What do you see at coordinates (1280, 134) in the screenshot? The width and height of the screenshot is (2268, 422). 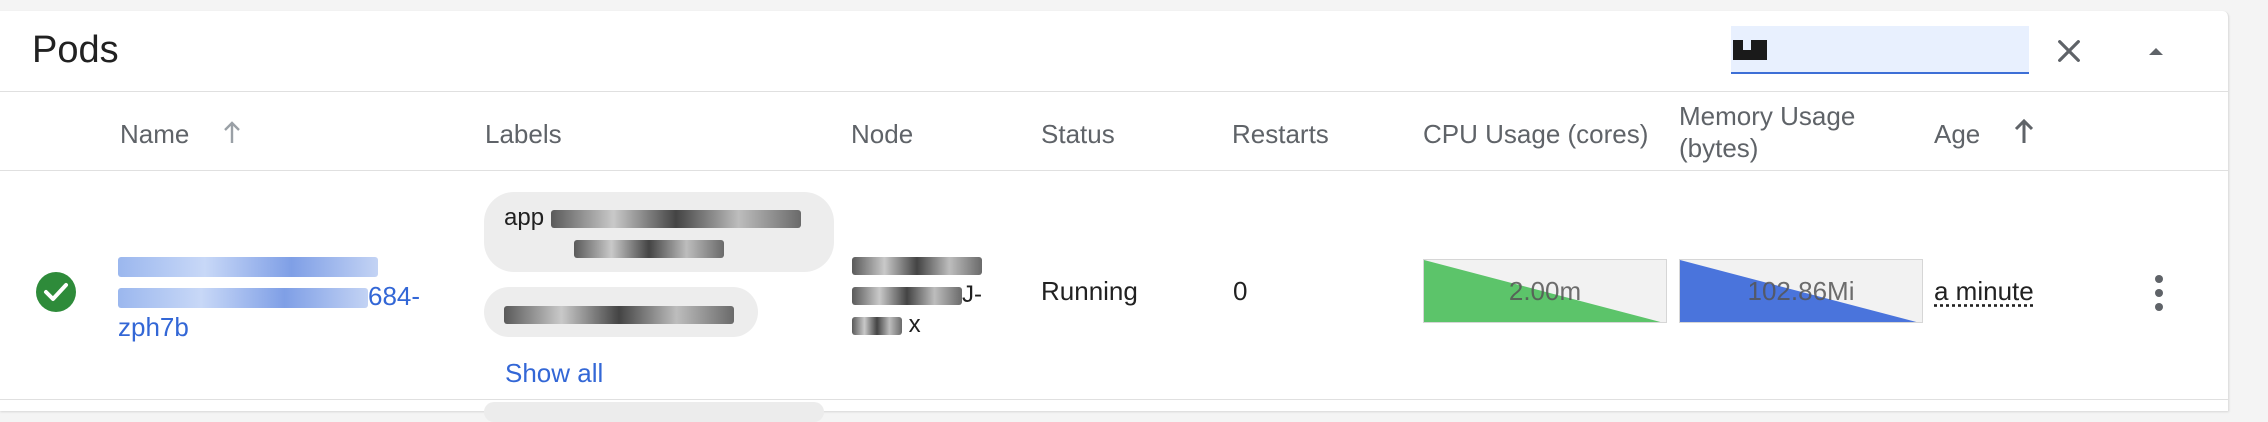 I see `column-header-restarts: Restarts` at bounding box center [1280, 134].